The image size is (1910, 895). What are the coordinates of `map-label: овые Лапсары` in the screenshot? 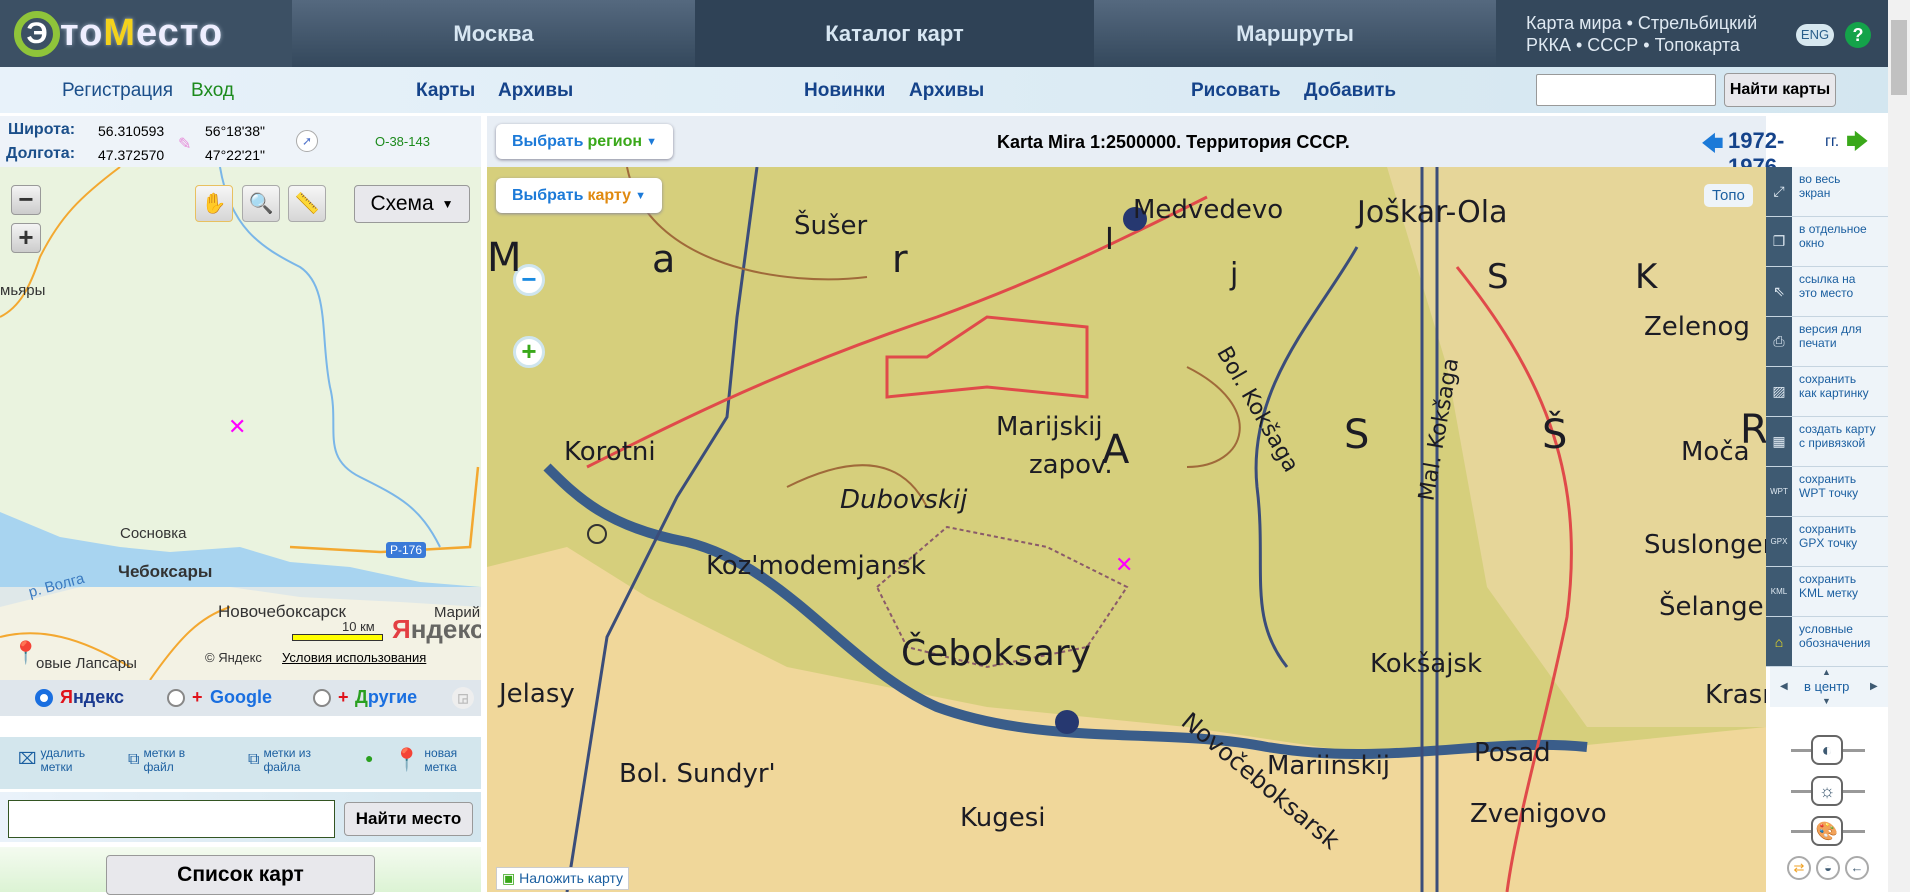 It's located at (86, 663).